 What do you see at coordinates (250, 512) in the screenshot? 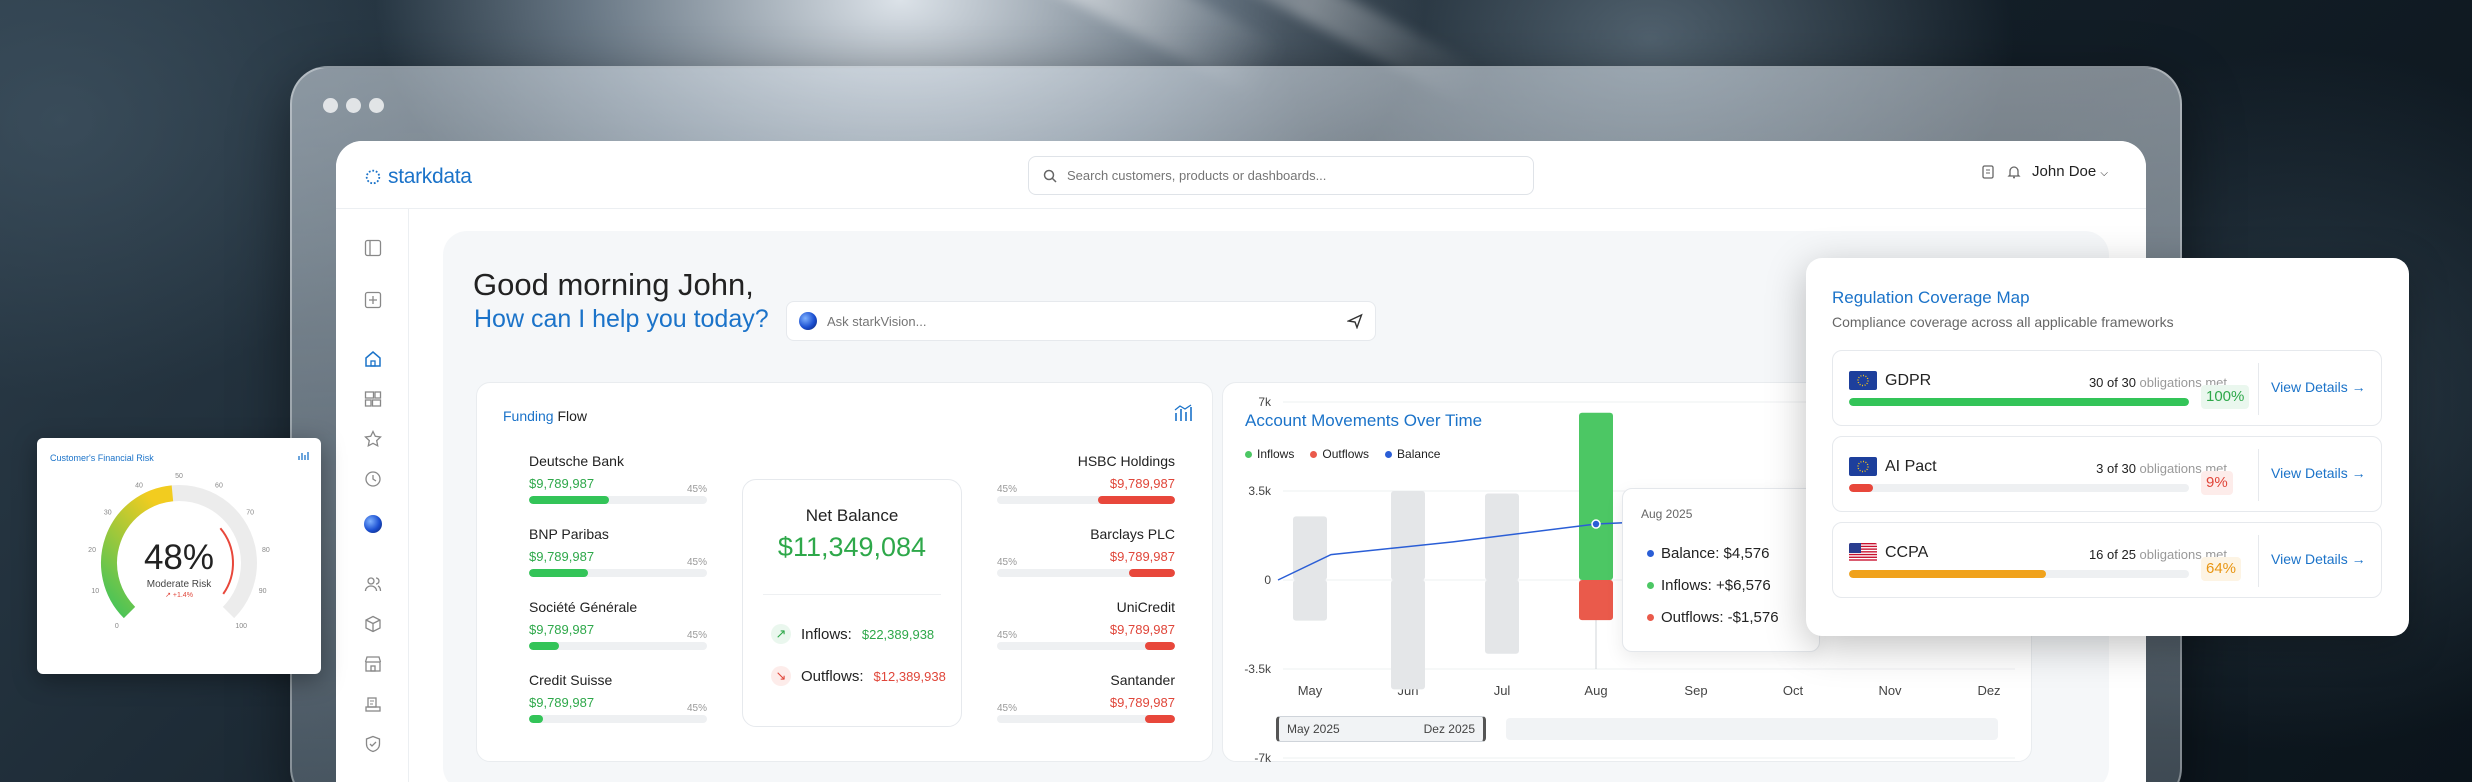
I see `gauge-tick-label: 70` at bounding box center [250, 512].